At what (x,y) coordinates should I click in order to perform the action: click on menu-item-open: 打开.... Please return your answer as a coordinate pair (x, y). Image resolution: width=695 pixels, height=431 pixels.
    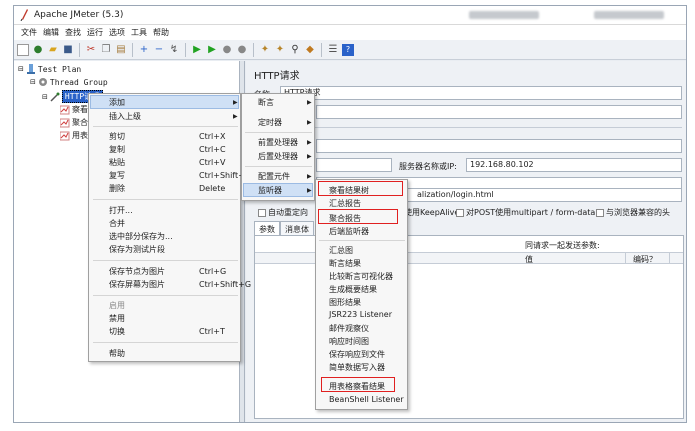
    Looking at the image, I should click on (121, 210).